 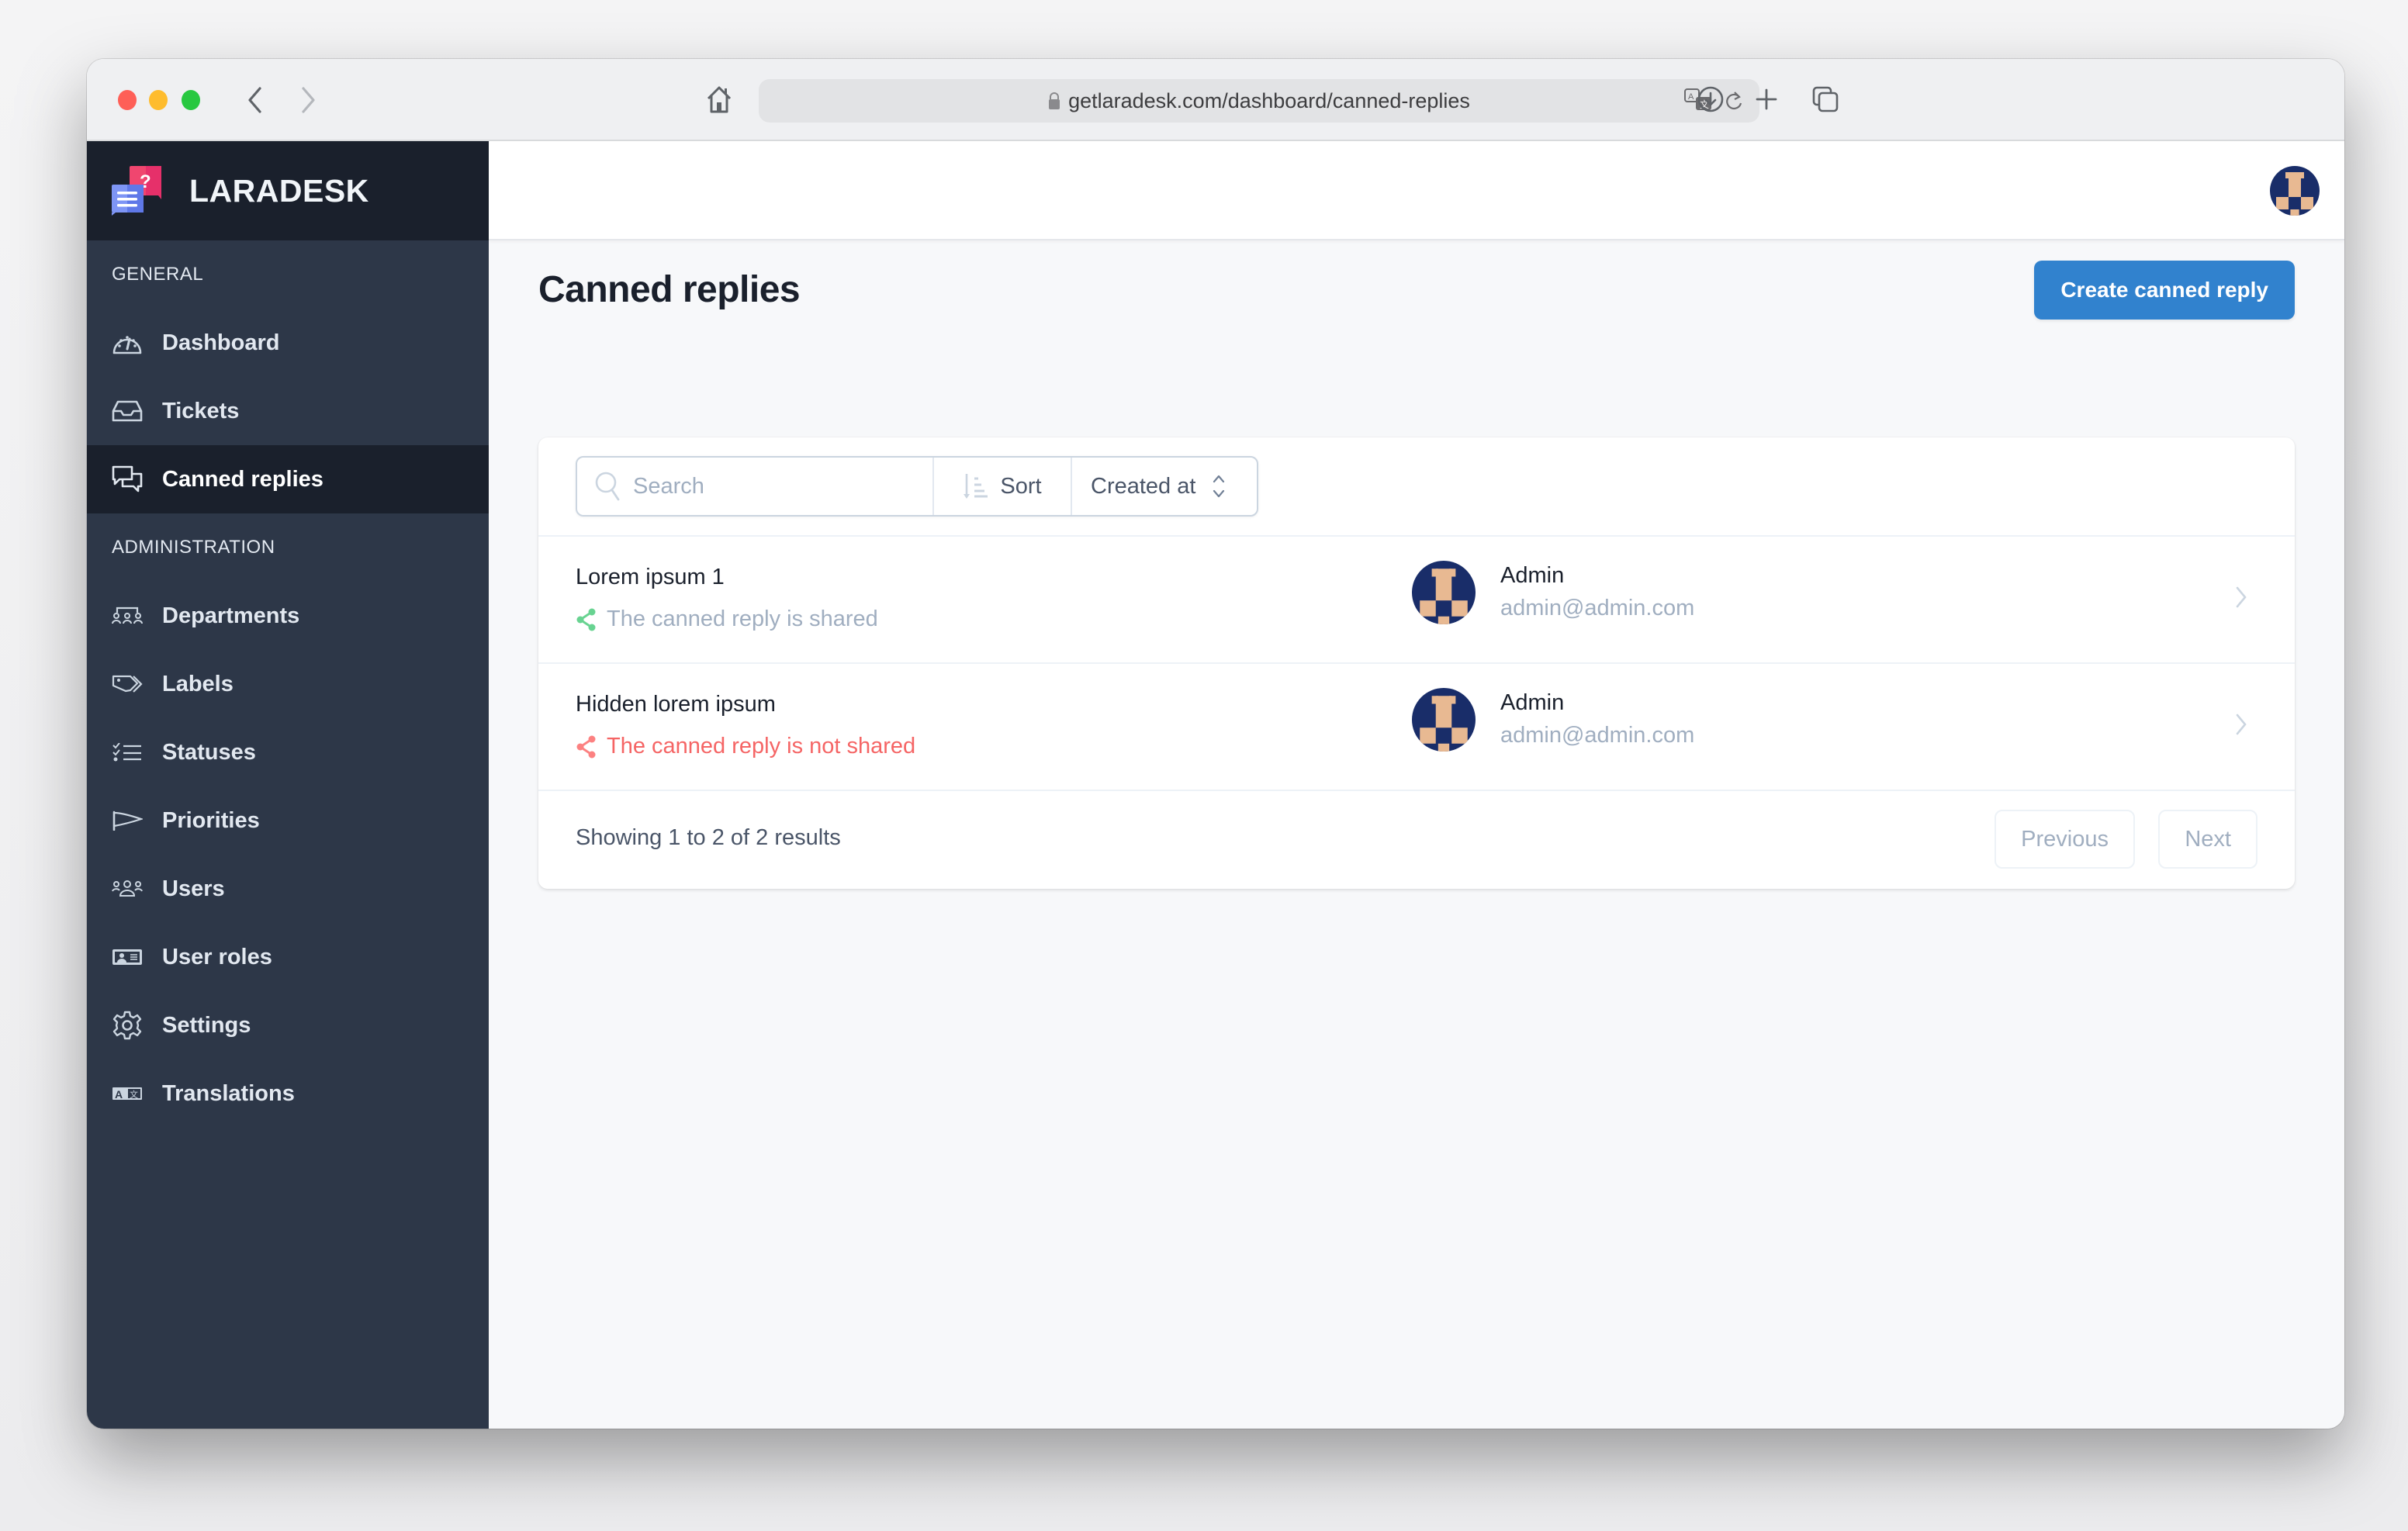 I want to click on svg-text: 文, so click(x=134, y=1094).